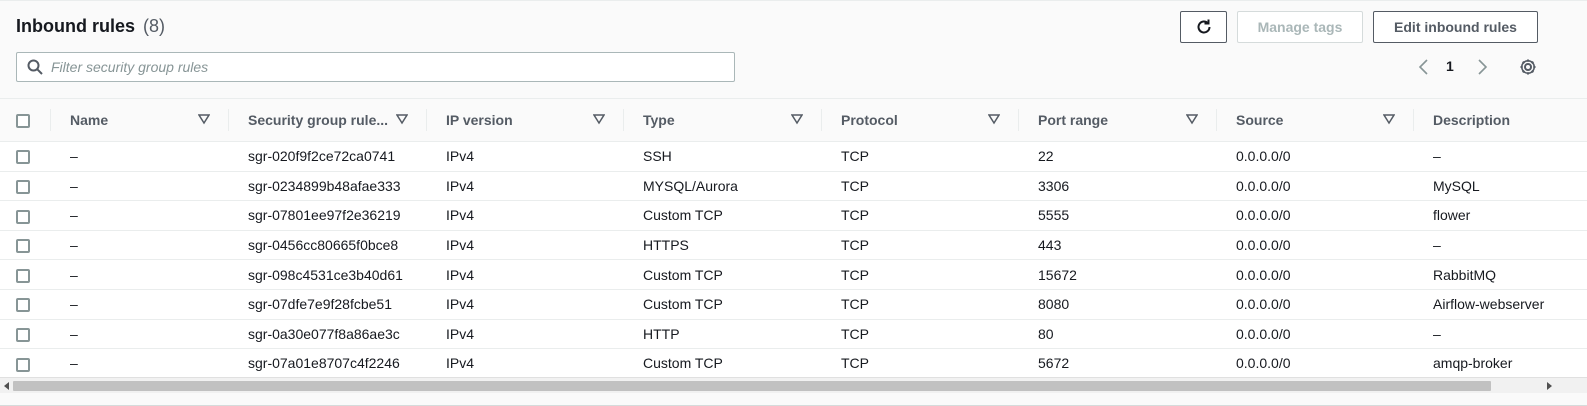 The height and width of the screenshot is (406, 1587). Describe the element at coordinates (1455, 27) in the screenshot. I see `edit-inbound-rules-button: Edit inbound rules` at that location.